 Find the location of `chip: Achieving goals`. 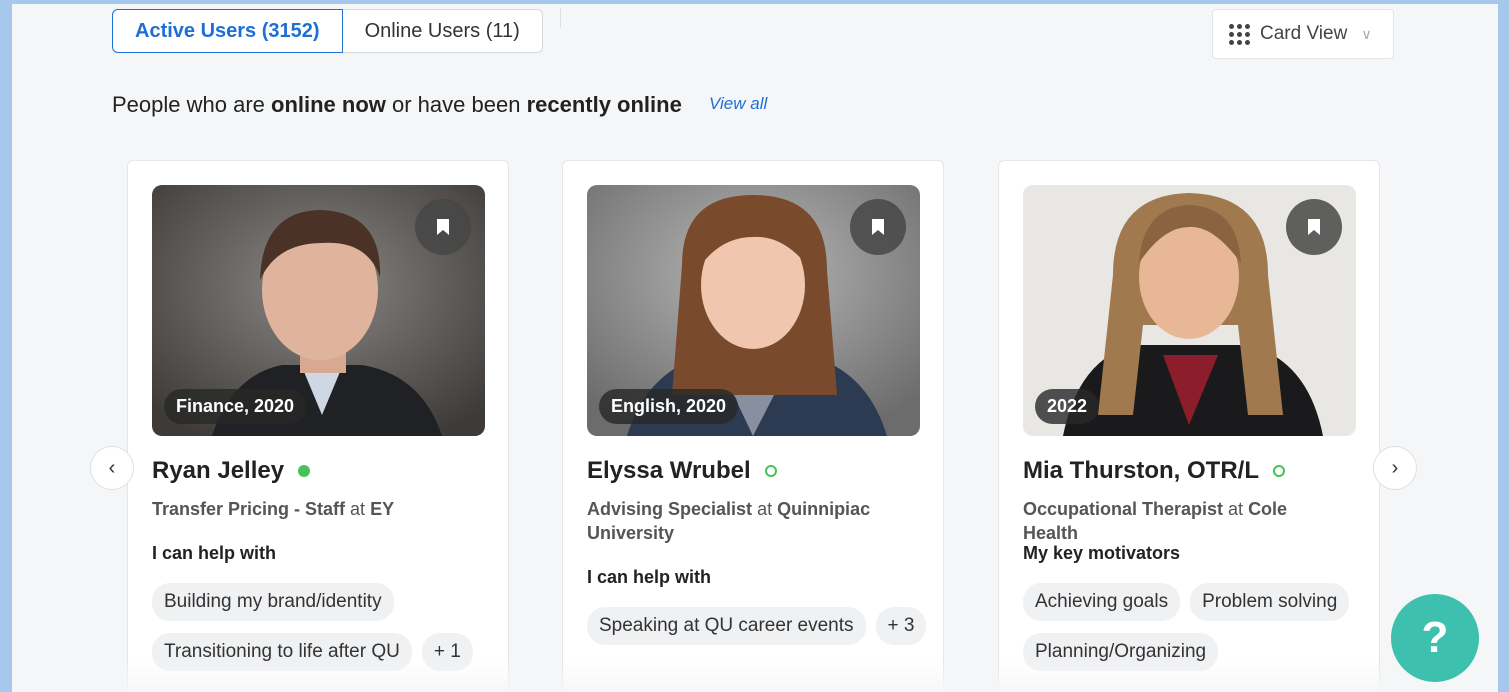

chip: Achieving goals is located at coordinates (1102, 602).